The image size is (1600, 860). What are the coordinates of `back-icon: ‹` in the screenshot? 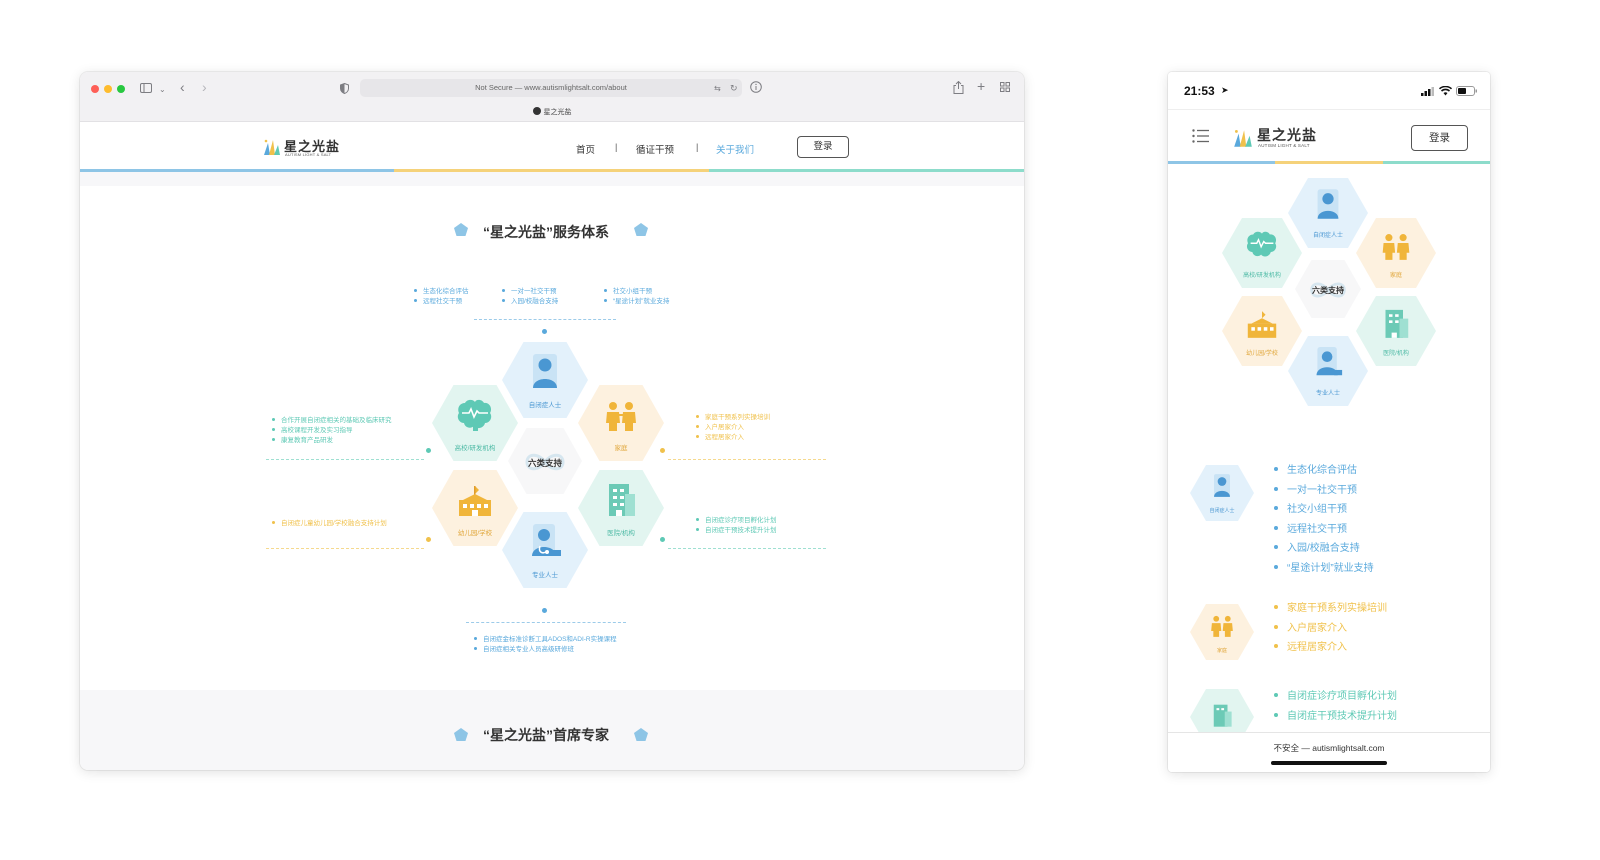 It's located at (182, 87).